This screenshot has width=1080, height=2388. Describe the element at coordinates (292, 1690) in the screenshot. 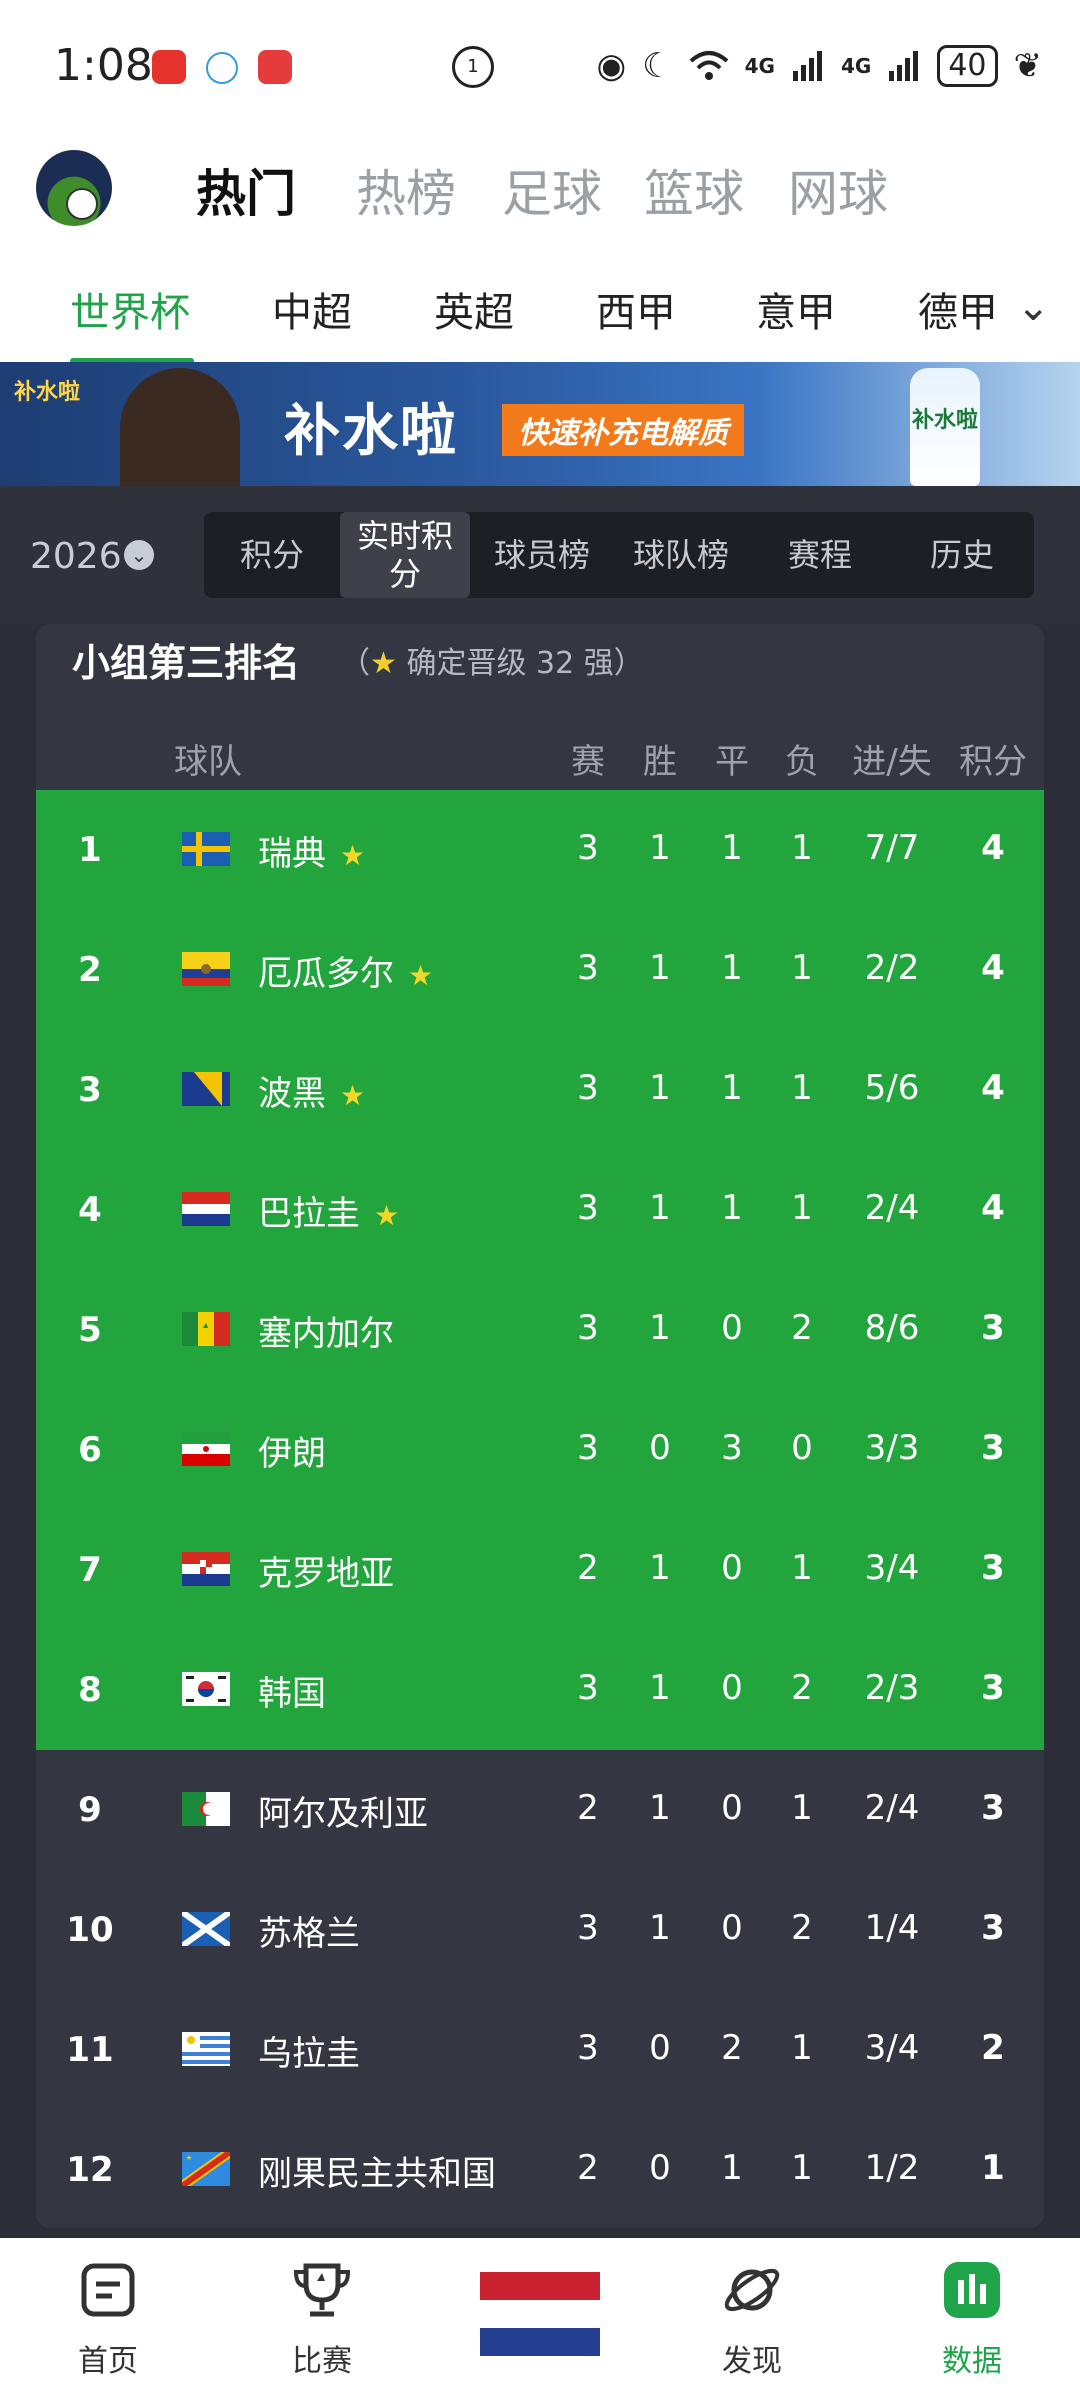

I see `cell-team: 韩国` at that location.